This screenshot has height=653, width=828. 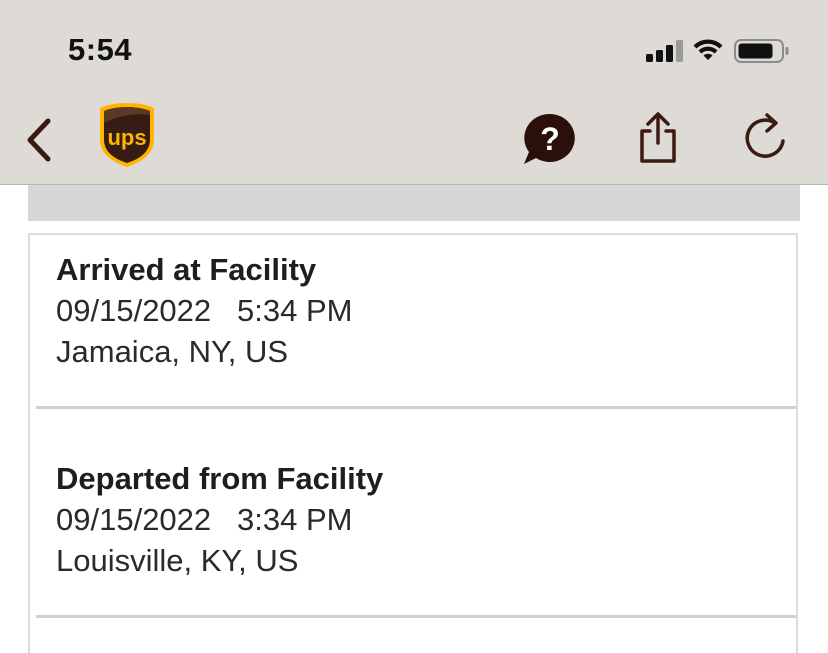 I want to click on event-location: Jamaica, NY, US, so click(x=172, y=351).